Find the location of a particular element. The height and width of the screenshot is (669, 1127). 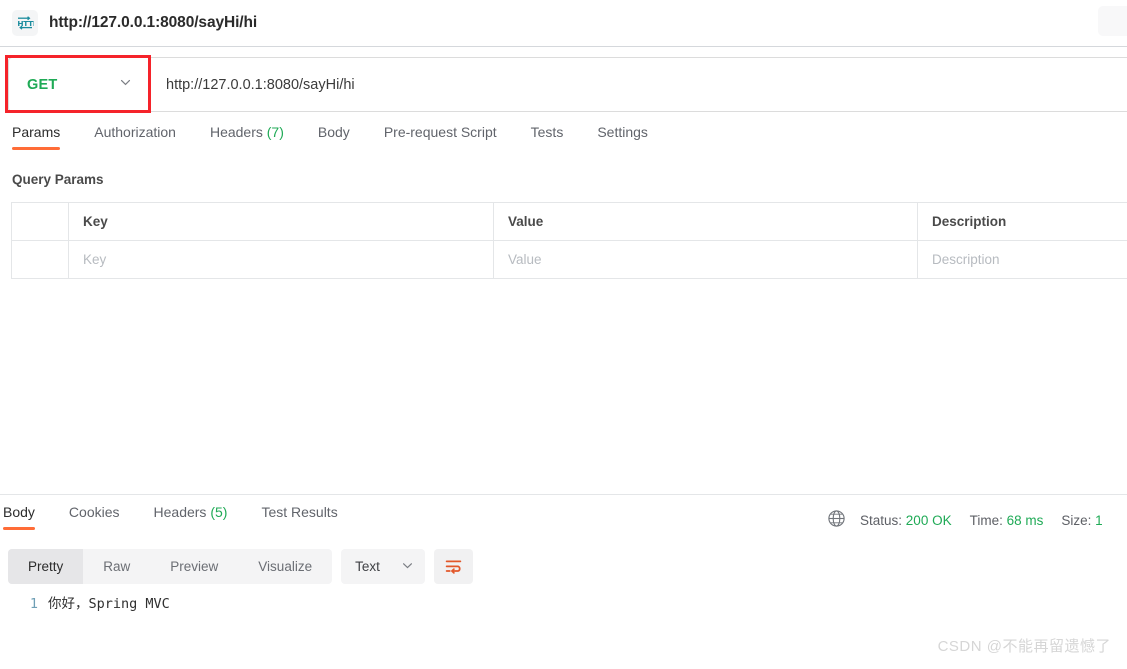

view-mode-group: Pretty Raw Preview Visualize is located at coordinates (170, 566).